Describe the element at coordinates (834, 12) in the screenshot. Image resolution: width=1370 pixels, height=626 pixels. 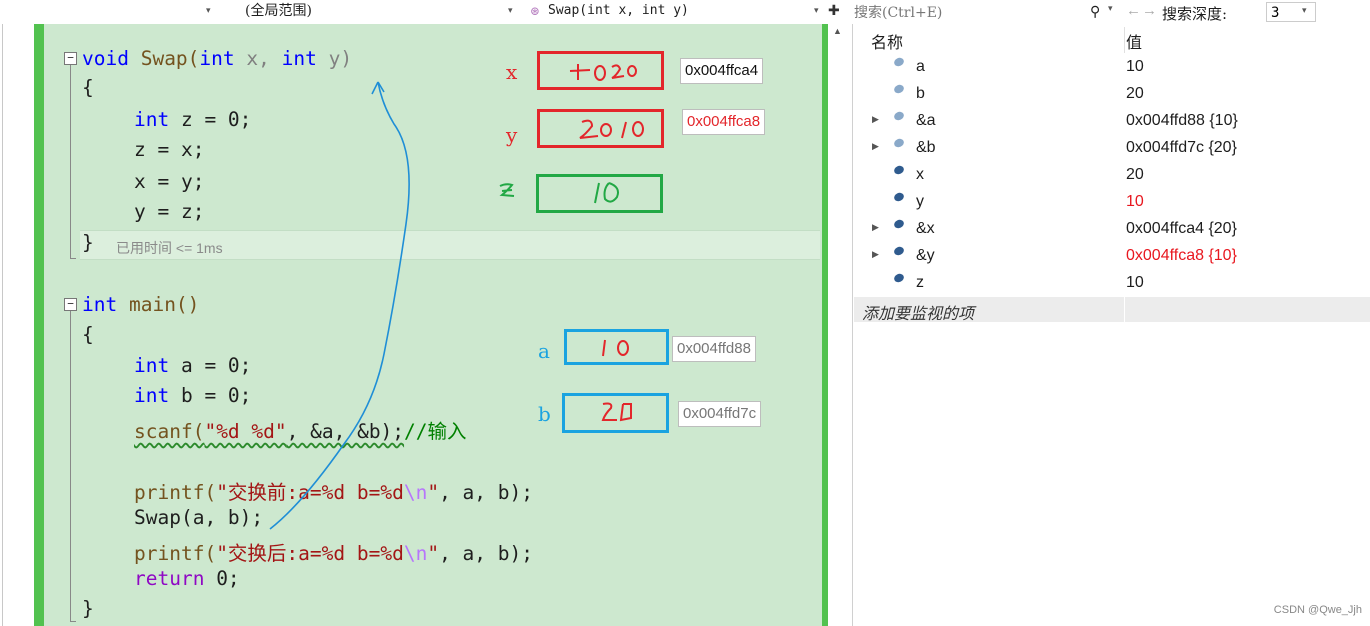
I see `split-icon: ✚` at that location.